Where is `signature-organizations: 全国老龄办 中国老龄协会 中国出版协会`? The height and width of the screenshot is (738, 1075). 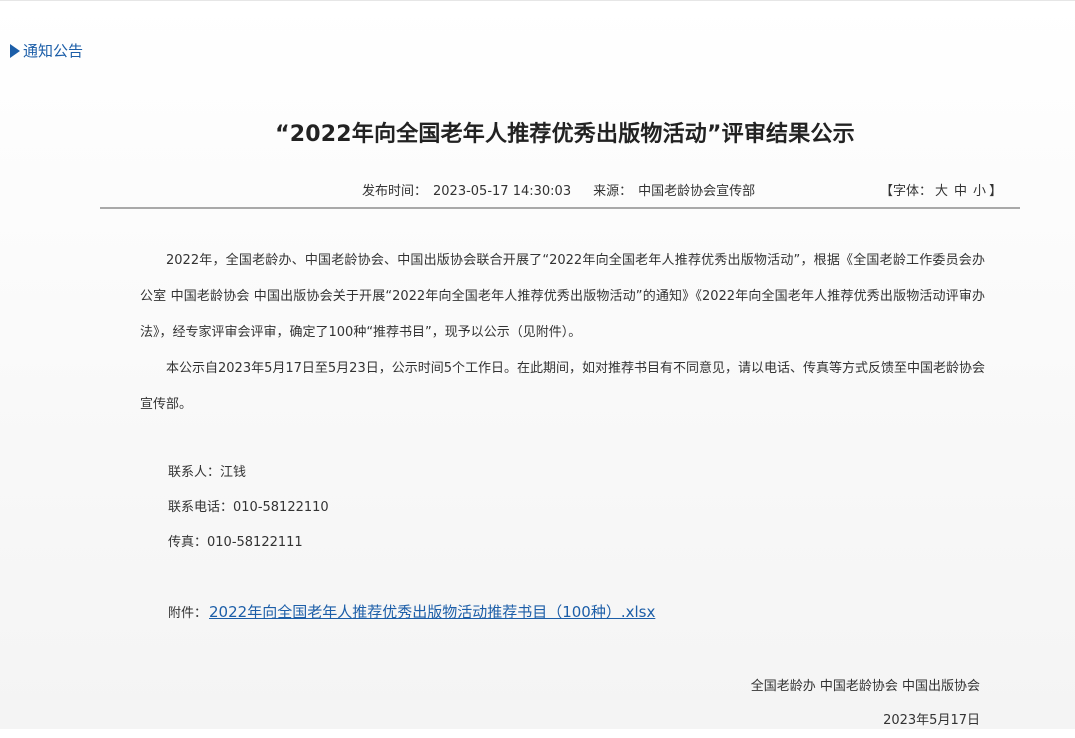
signature-organizations: 全国老龄办 中国老龄协会 中国出版协会 is located at coordinates (865, 686).